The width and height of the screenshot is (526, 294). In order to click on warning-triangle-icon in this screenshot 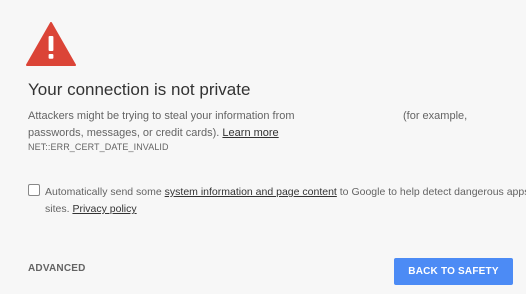, I will do `click(51, 44)`.